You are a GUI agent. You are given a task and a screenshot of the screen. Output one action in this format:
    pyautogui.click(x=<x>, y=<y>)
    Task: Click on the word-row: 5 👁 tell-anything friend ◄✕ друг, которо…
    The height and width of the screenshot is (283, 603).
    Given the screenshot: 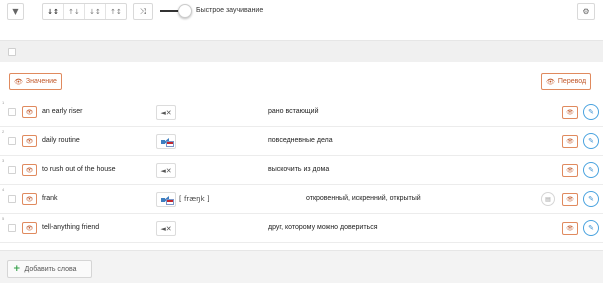 What is the action you would take?
    pyautogui.click(x=301, y=228)
    